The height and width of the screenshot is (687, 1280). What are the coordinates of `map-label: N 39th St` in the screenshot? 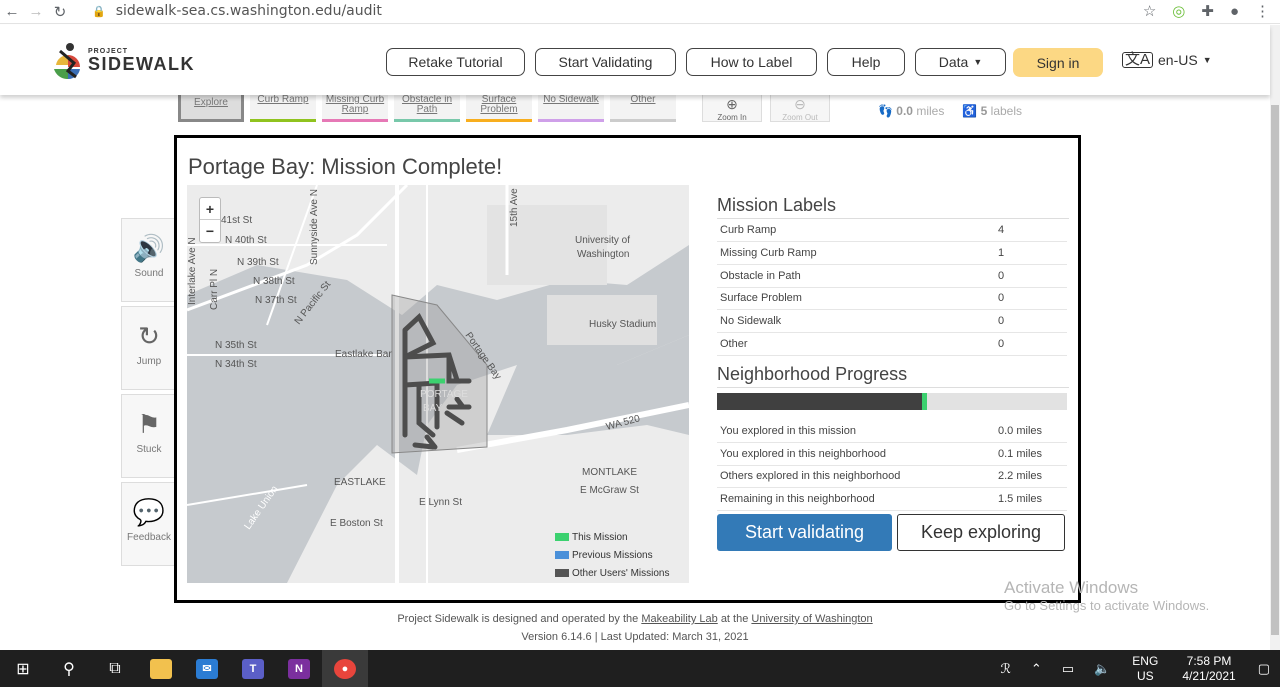 It's located at (258, 262).